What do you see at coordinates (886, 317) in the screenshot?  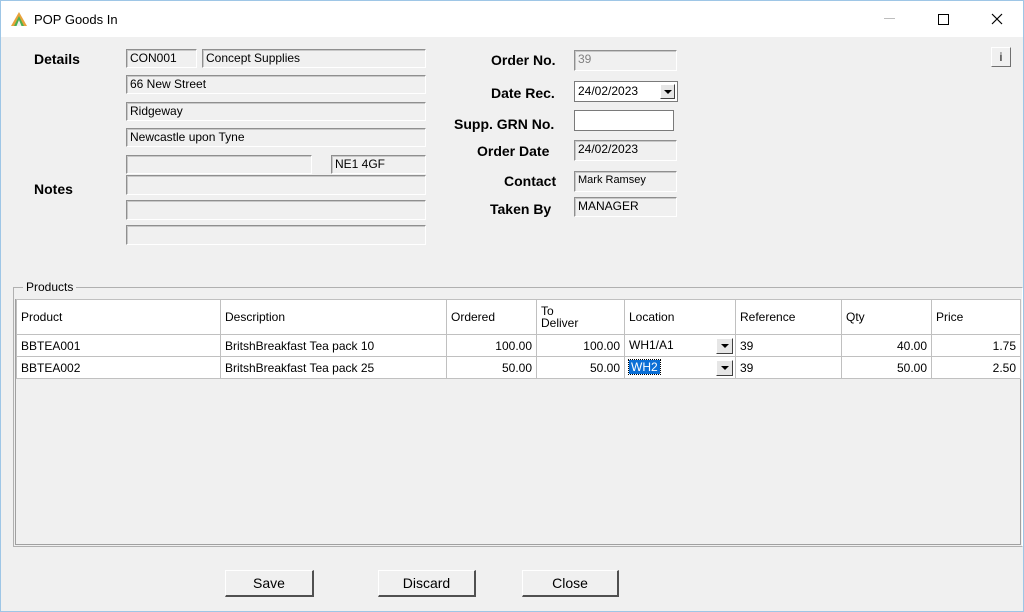 I see `column-header: Qty` at bounding box center [886, 317].